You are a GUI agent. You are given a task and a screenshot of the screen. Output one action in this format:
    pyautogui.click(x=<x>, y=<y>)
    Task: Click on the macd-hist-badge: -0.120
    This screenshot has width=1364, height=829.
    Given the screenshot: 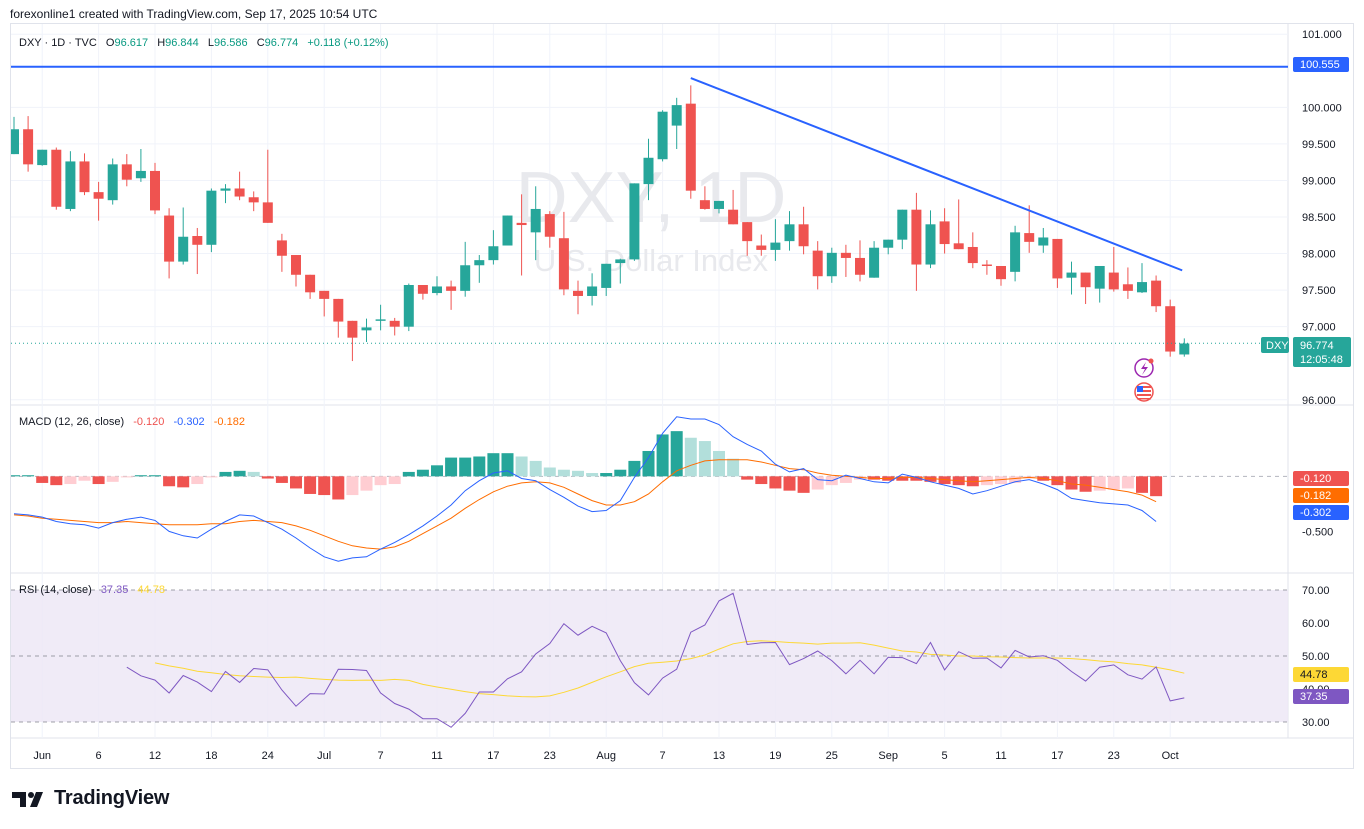 What is the action you would take?
    pyautogui.click(x=1321, y=478)
    